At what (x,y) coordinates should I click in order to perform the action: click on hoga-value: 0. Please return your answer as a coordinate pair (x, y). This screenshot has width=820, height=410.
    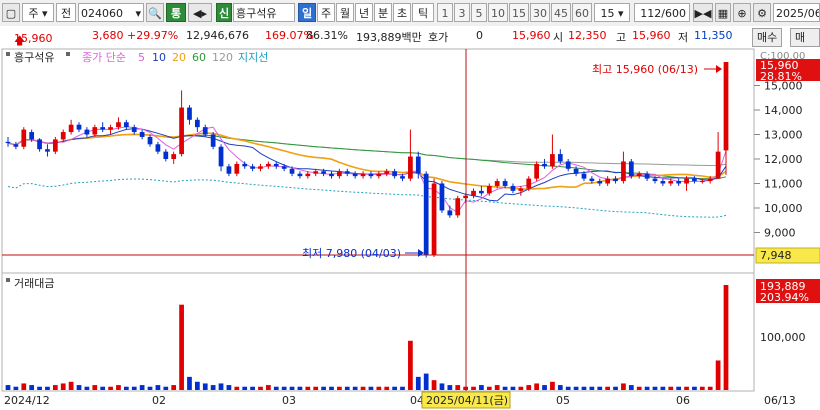
    Looking at the image, I should click on (479, 35).